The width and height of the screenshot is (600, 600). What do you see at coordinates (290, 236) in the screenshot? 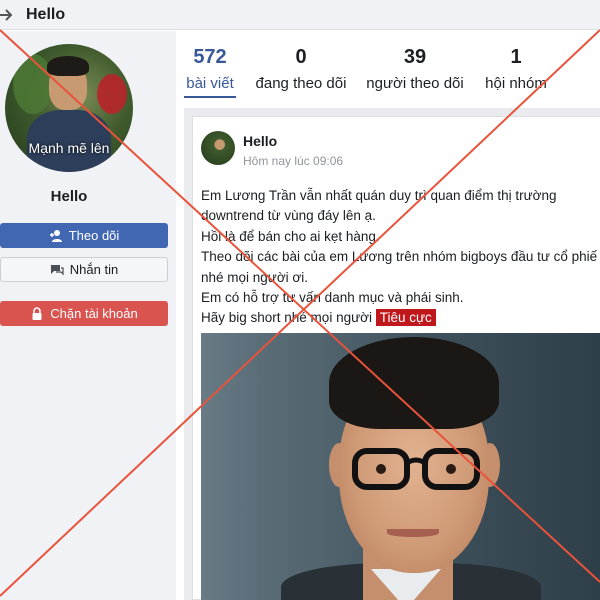
I see `post-line: Hồi là để bán cho ai kẹt hàng.` at bounding box center [290, 236].